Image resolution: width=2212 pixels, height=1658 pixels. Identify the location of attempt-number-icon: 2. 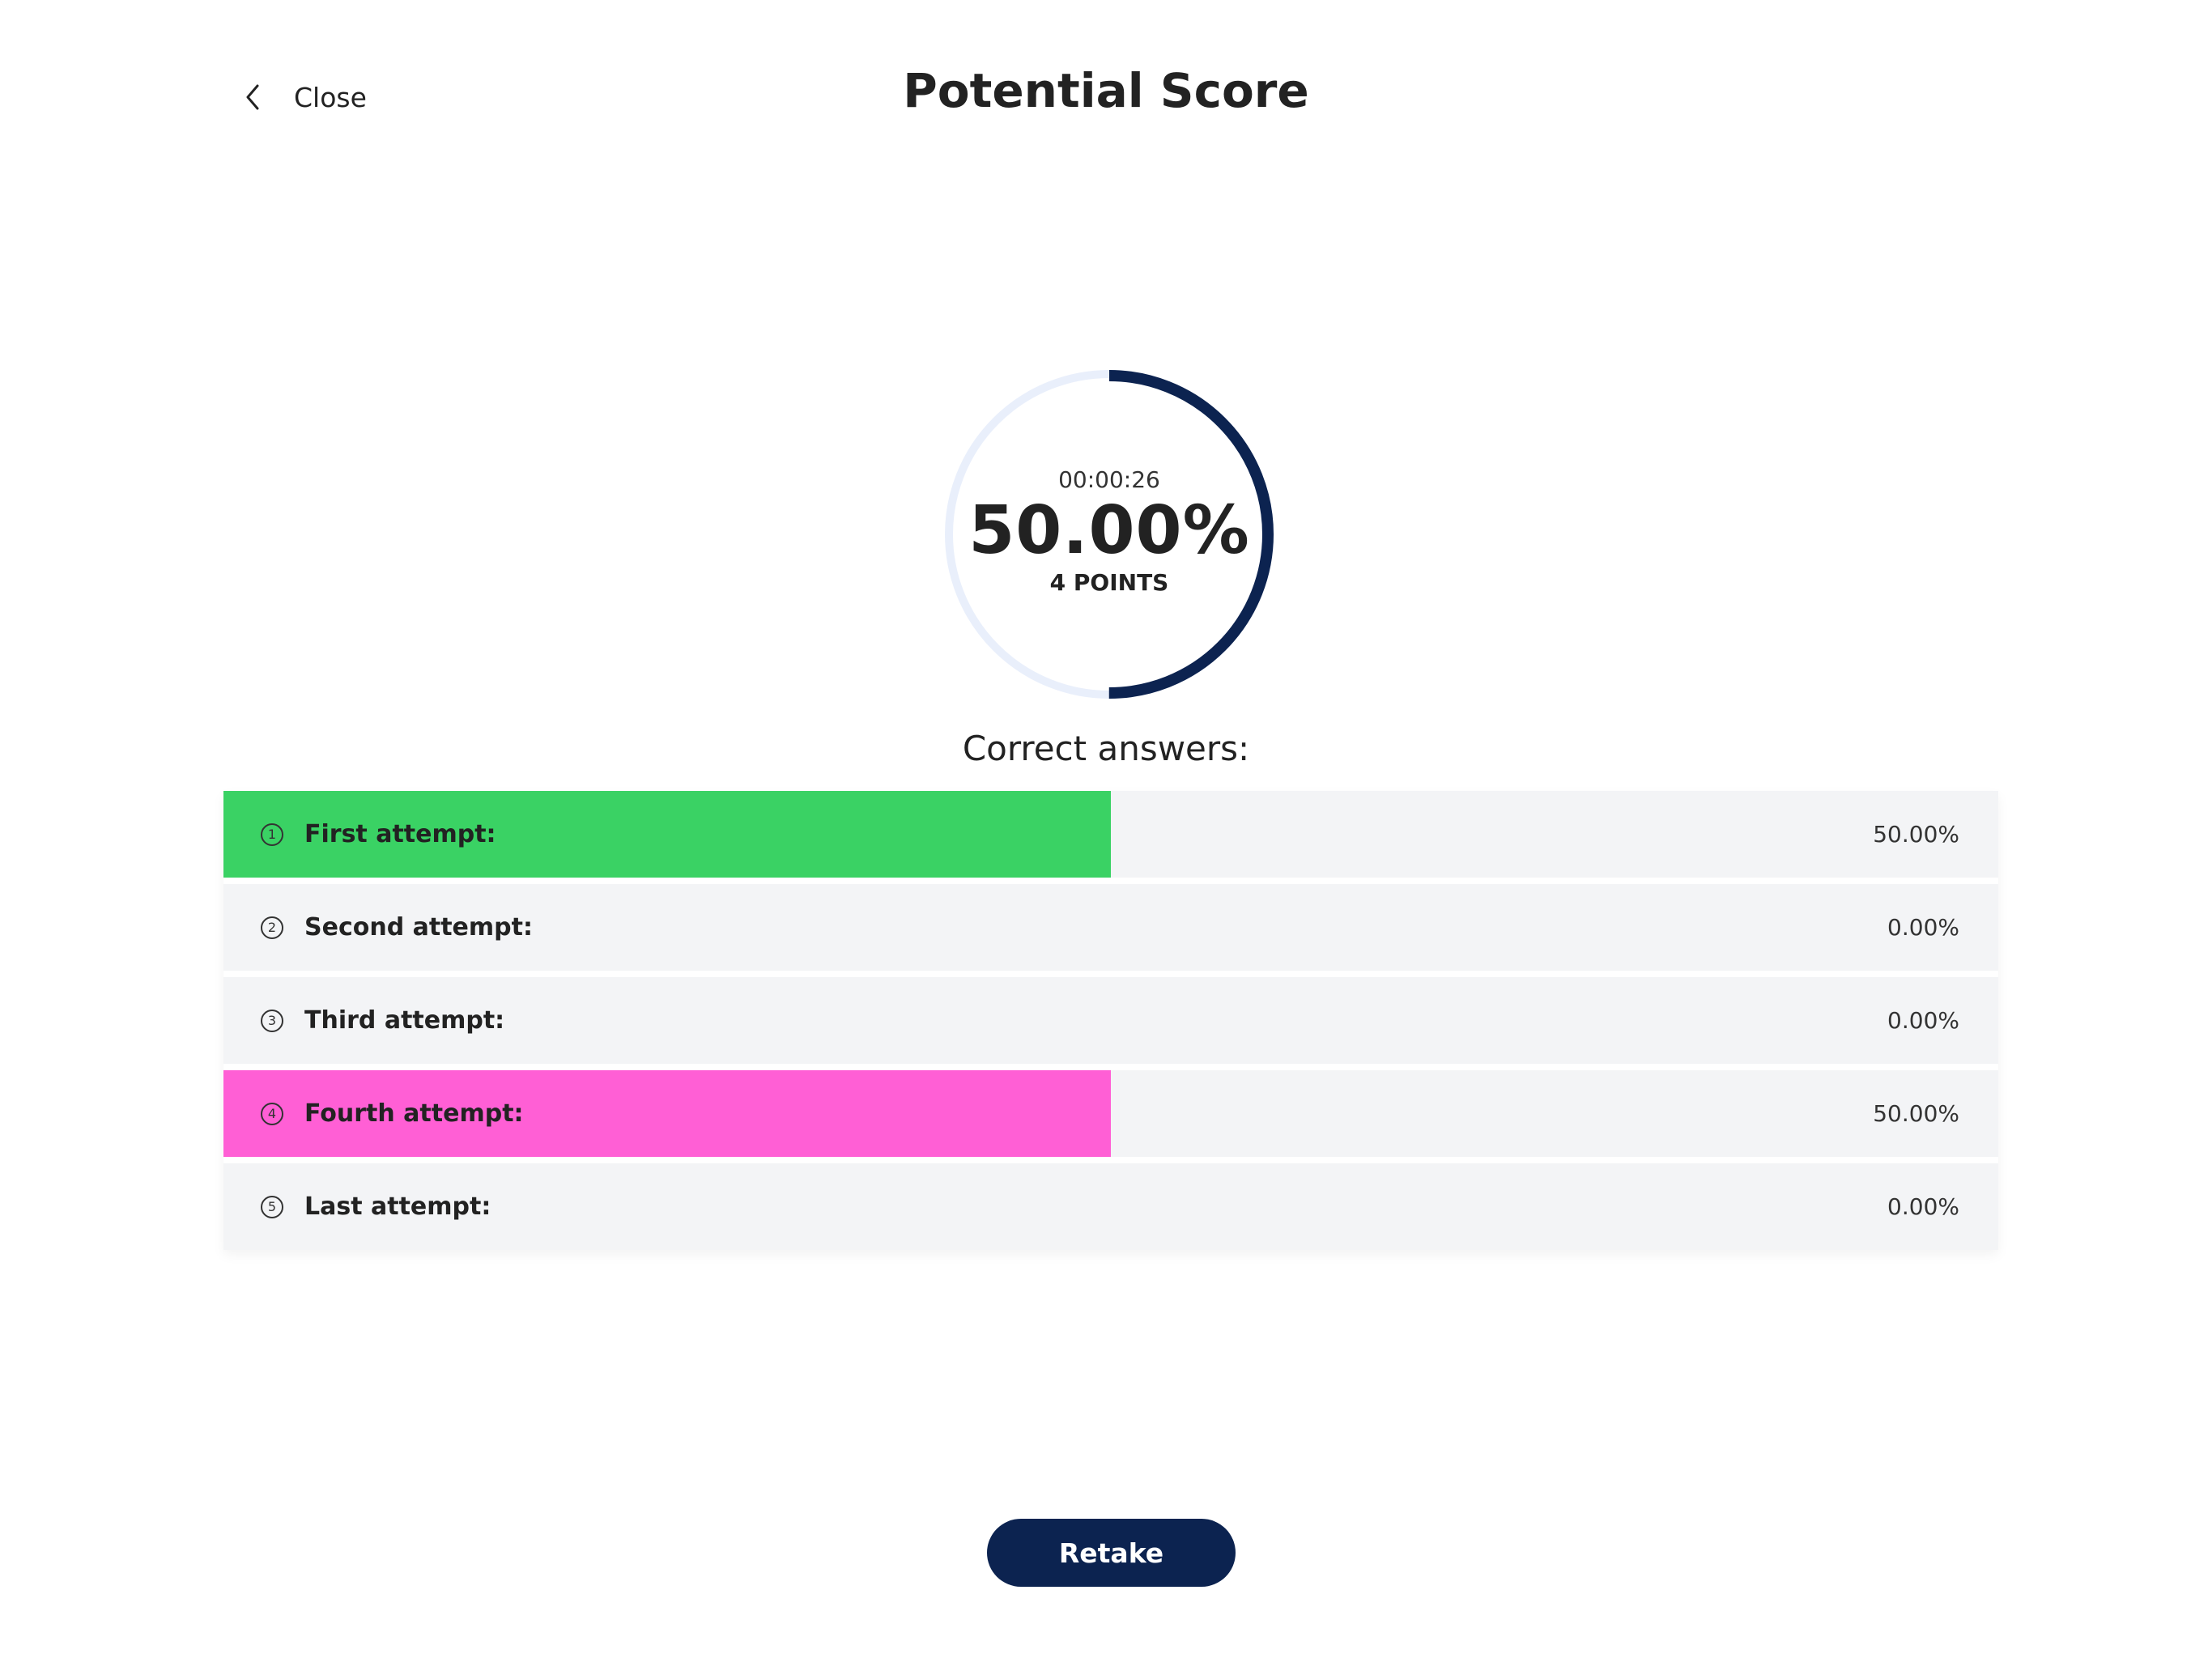
(272, 927).